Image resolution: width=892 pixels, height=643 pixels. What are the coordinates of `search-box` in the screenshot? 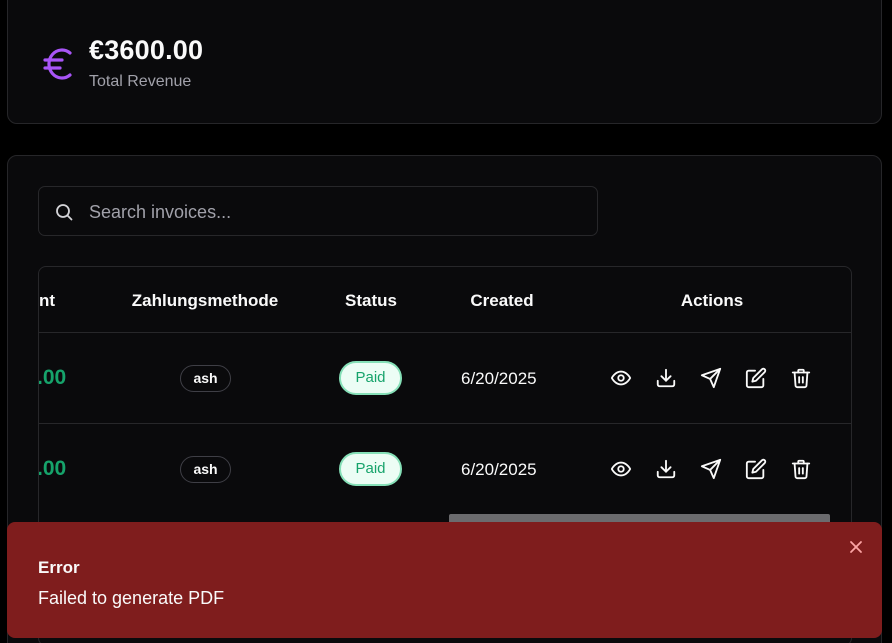 It's located at (318, 211).